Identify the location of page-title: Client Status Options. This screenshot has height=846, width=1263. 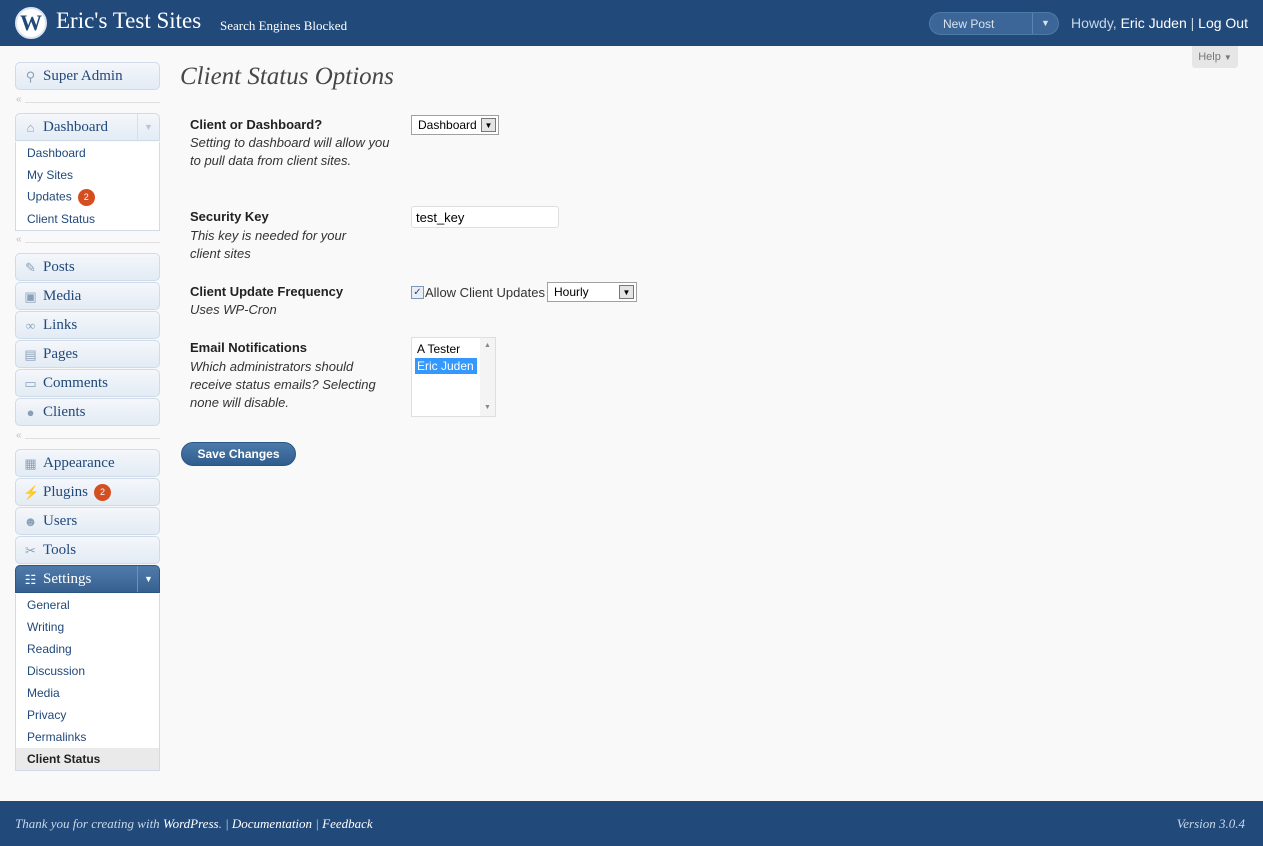
(287, 76).